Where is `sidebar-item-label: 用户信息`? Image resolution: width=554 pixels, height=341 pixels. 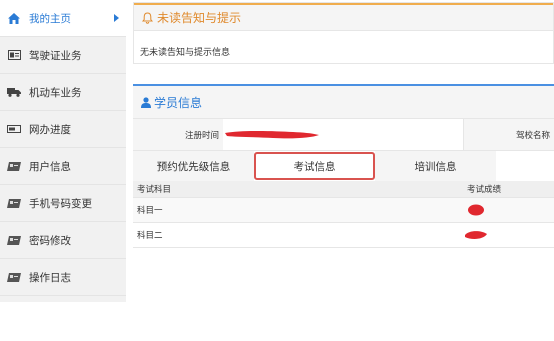 sidebar-item-label: 用户信息 is located at coordinates (50, 166).